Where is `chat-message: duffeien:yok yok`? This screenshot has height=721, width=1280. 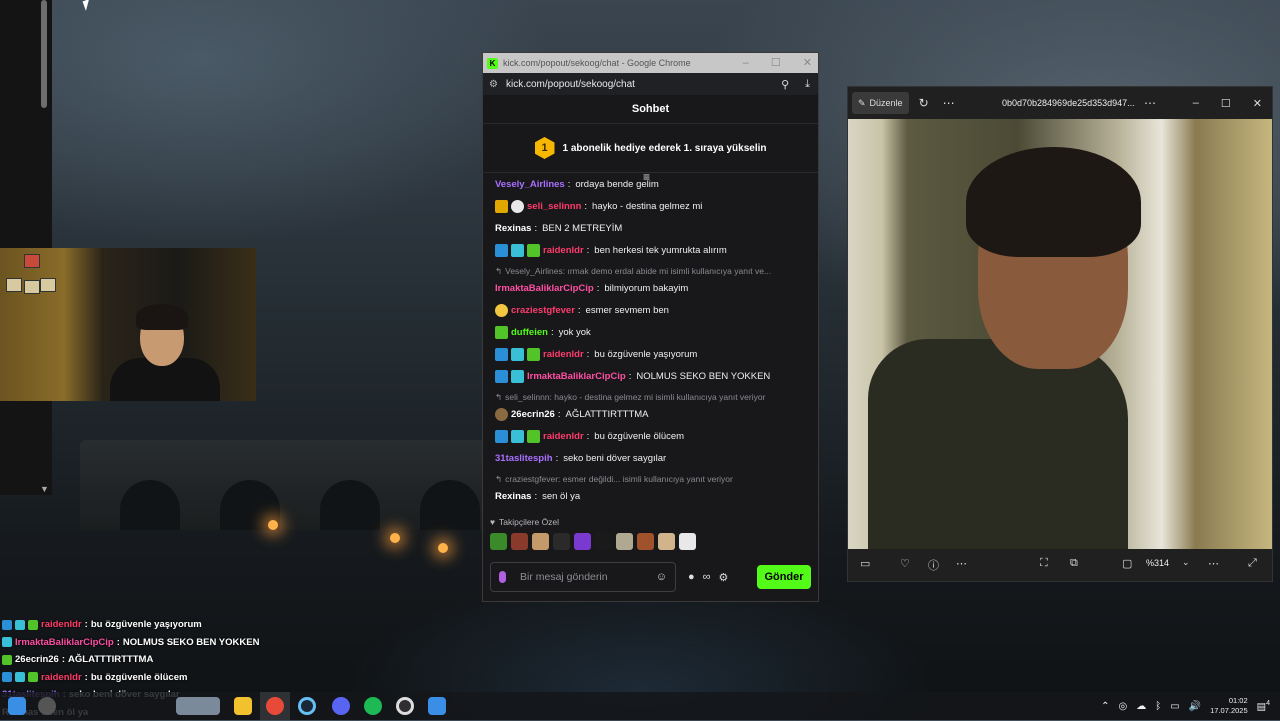 chat-message: duffeien:yok yok is located at coordinates (650, 332).